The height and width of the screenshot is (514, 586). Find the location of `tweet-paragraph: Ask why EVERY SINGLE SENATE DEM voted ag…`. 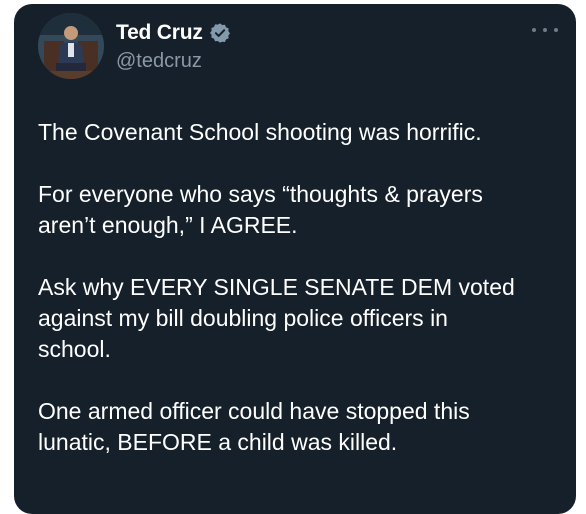

tweet-paragraph: Ask why EVERY SINGLE SENATE DEM voted ag… is located at coordinates (276, 318).